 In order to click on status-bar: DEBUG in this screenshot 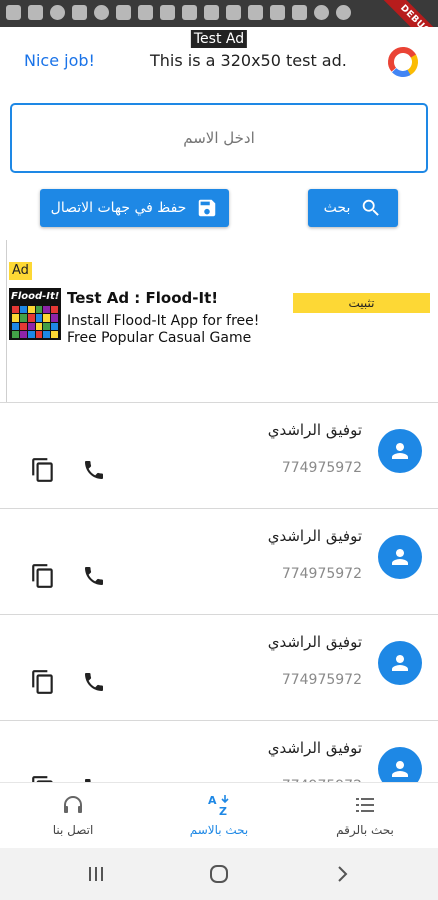, I will do `click(219, 29)`.